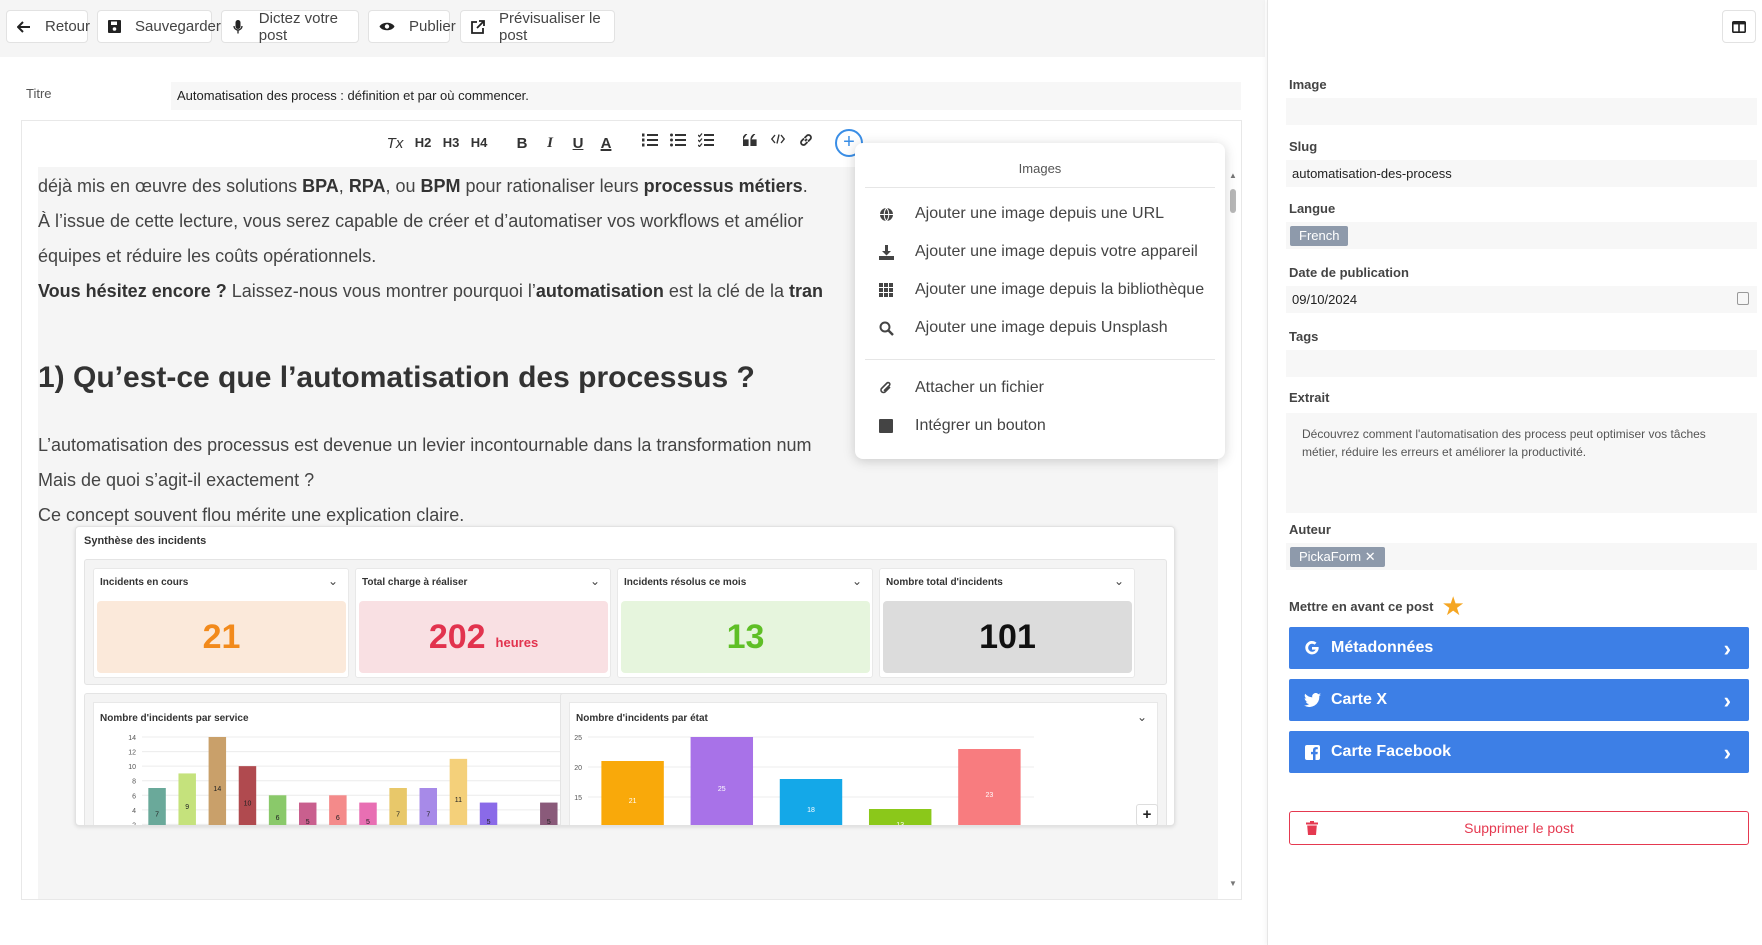 This screenshot has width=1762, height=945. I want to click on text-color-button: A, so click(606, 143).